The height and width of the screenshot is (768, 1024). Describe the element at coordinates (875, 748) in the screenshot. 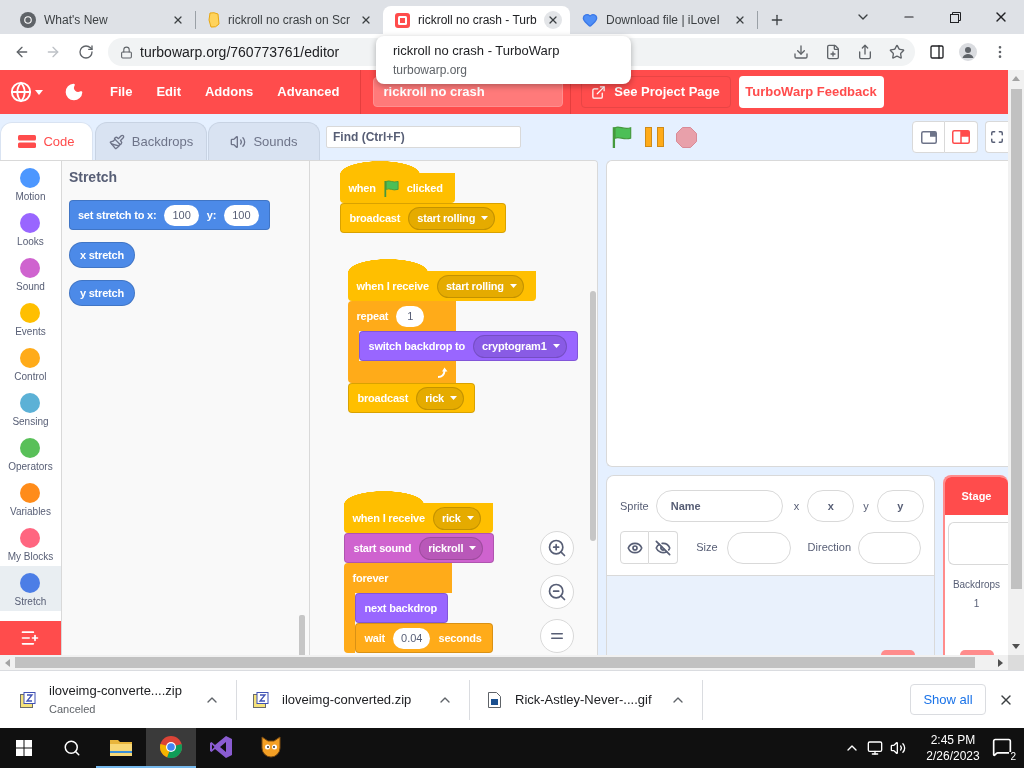

I see `network-icon` at that location.